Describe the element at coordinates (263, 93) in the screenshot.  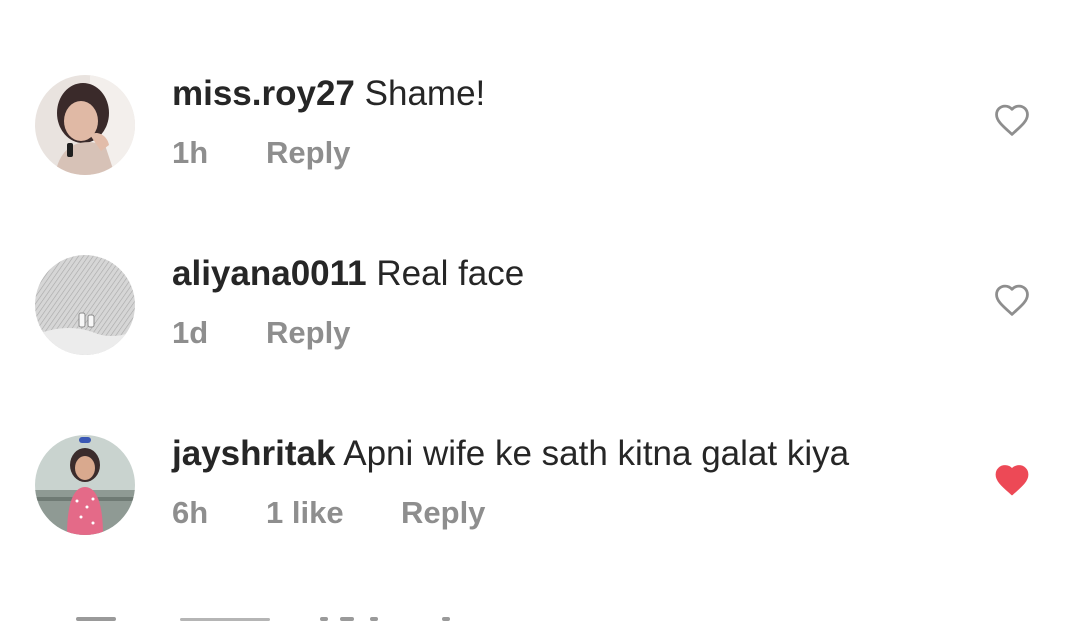
I see `comment-username: miss.roy27` at that location.